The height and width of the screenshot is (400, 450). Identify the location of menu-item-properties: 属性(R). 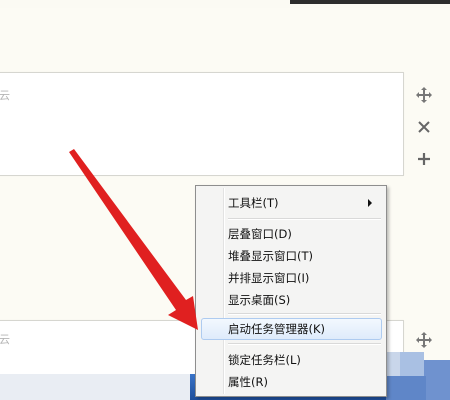
(248, 382).